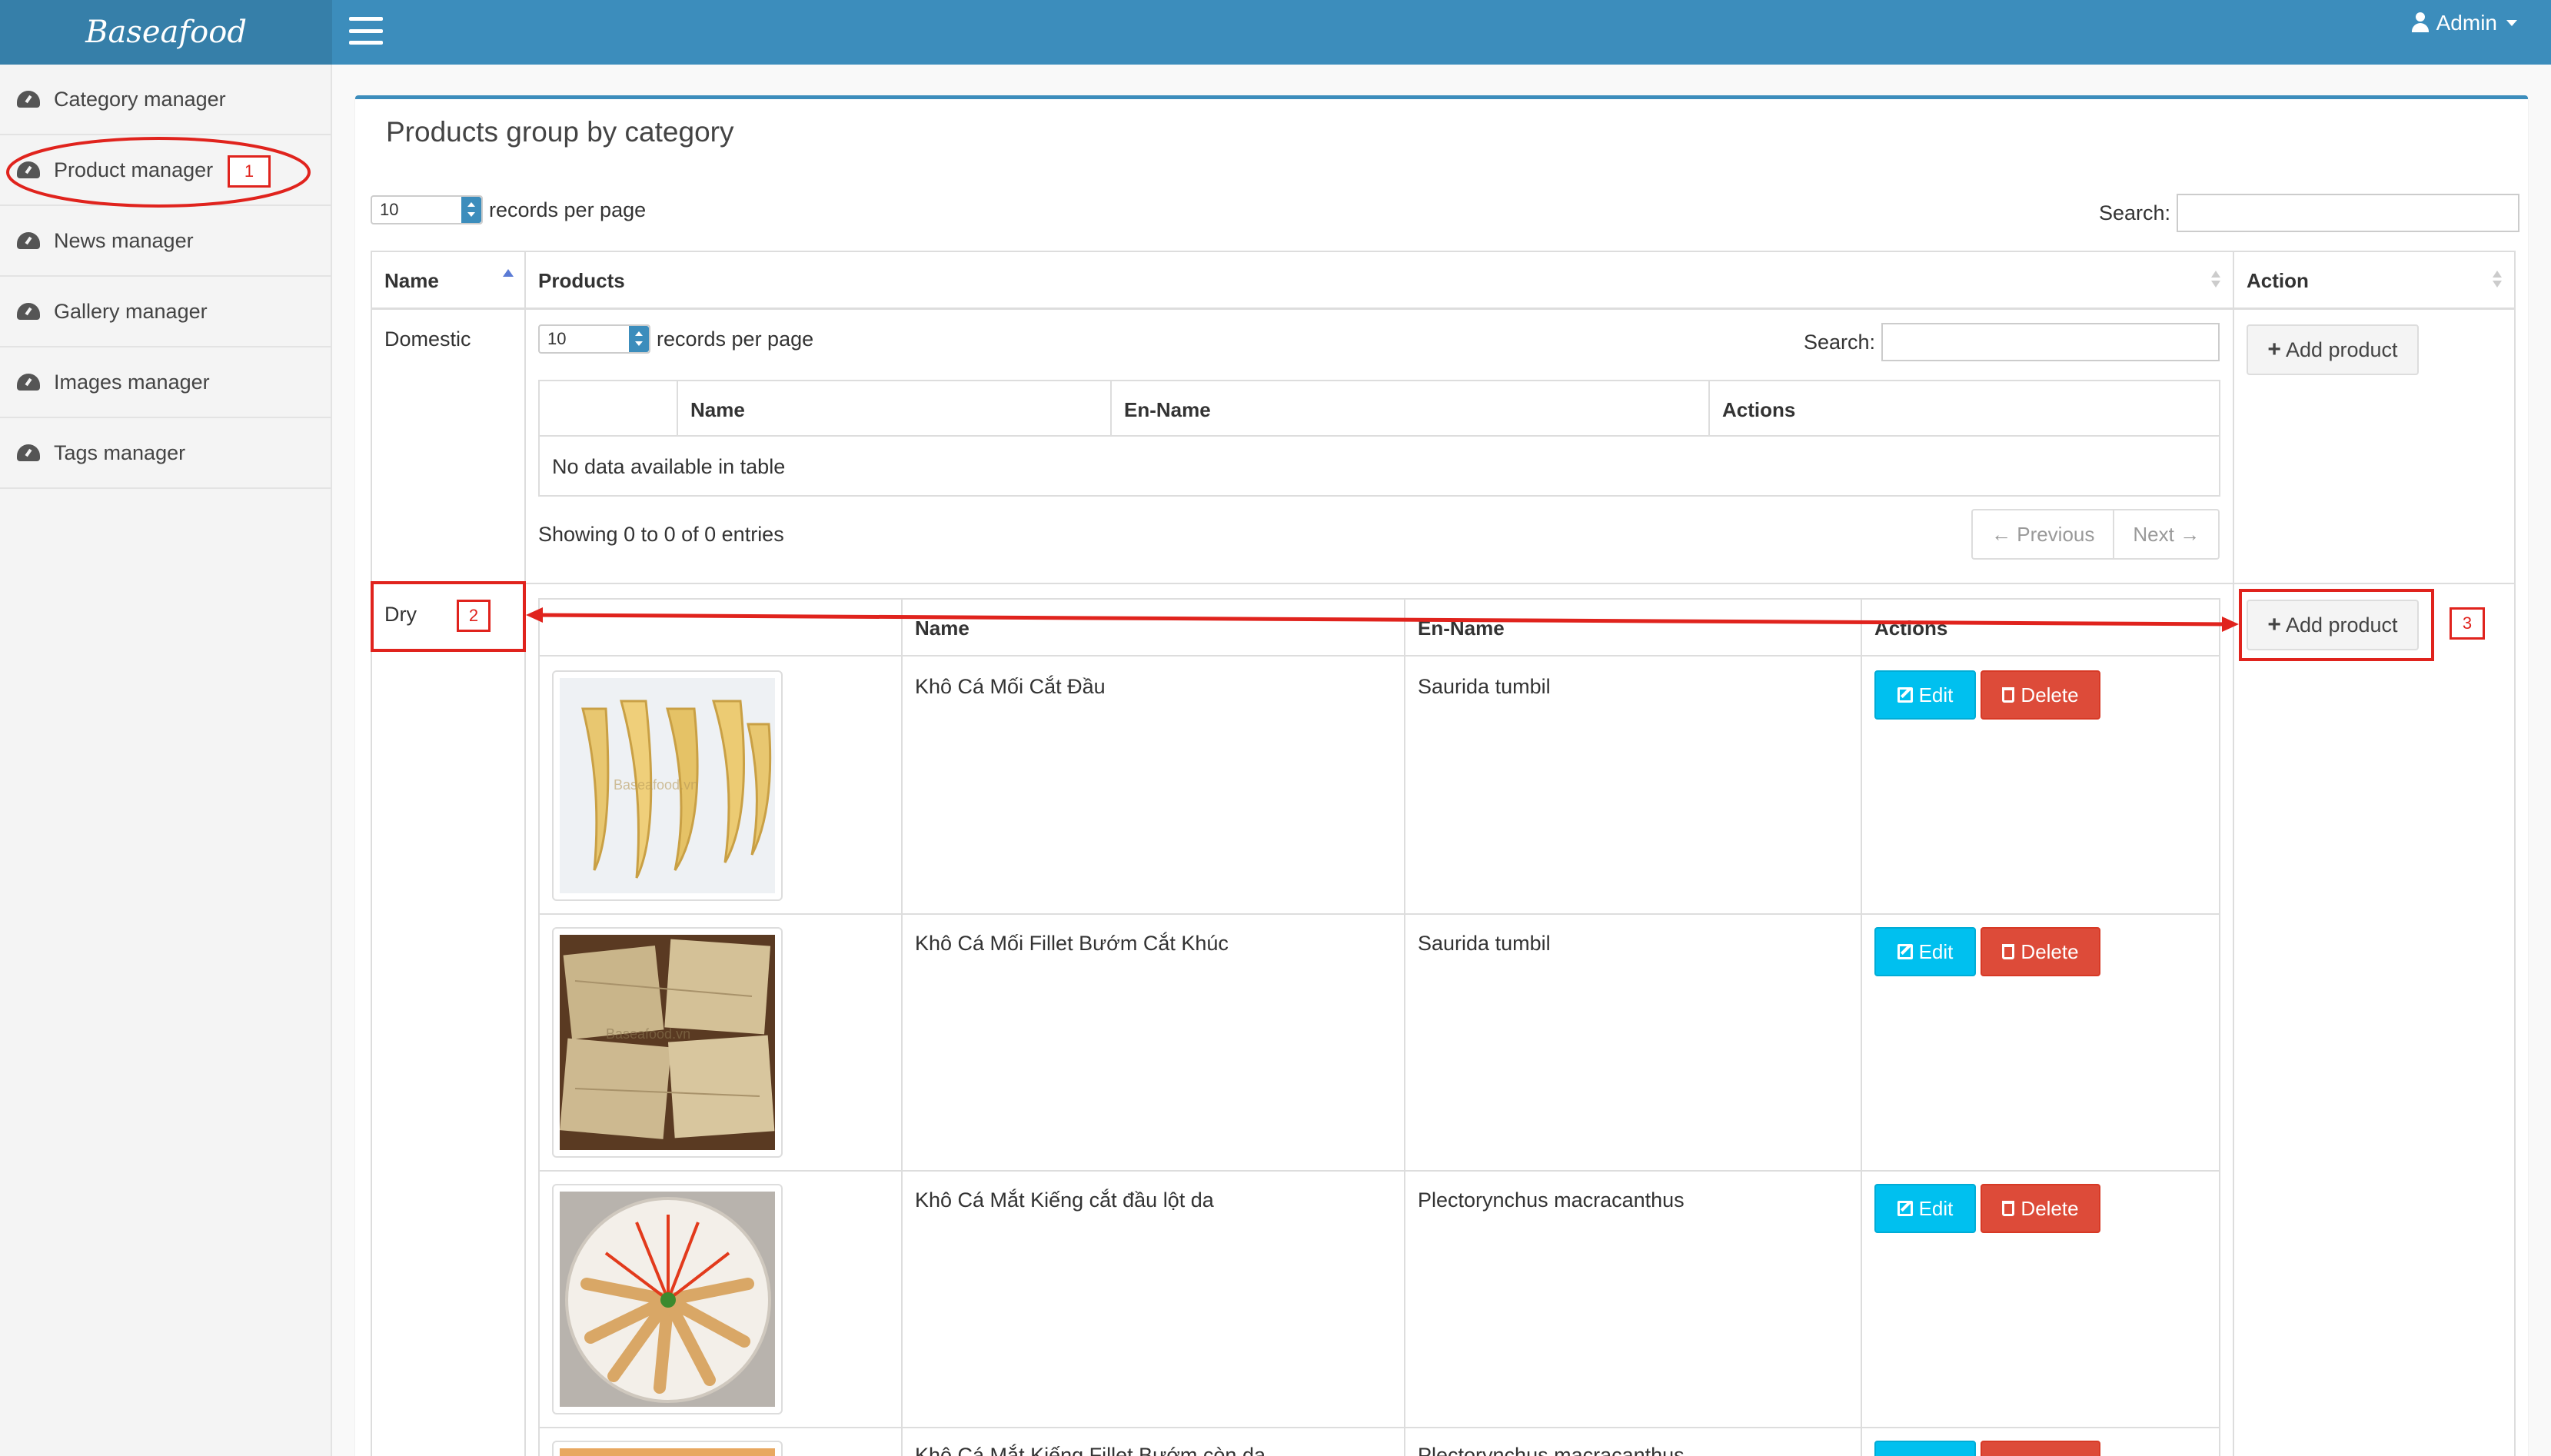 This screenshot has width=2551, height=1456. Describe the element at coordinates (249, 171) in the screenshot. I see `annotation-marker-1: 1` at that location.